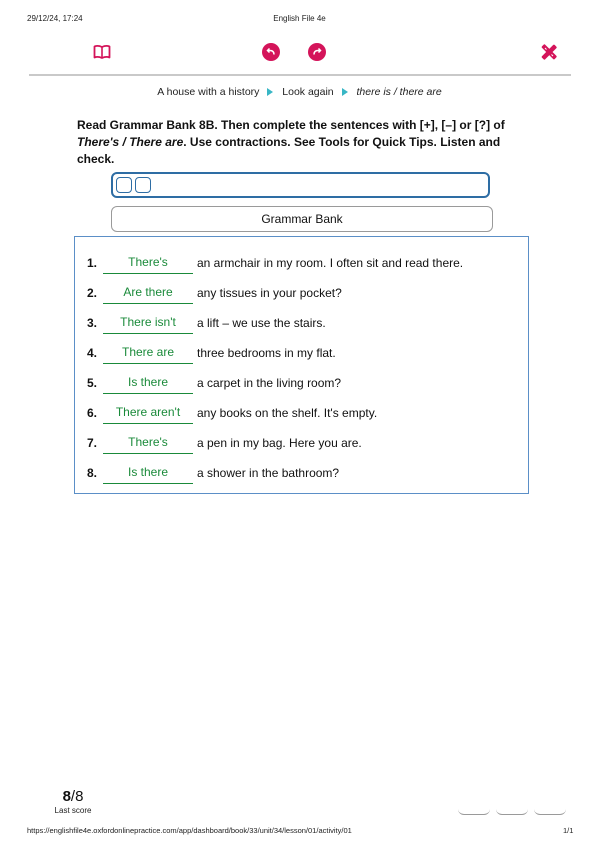  I want to click on sentence-text: a shower in the bathroom?, so click(268, 473).